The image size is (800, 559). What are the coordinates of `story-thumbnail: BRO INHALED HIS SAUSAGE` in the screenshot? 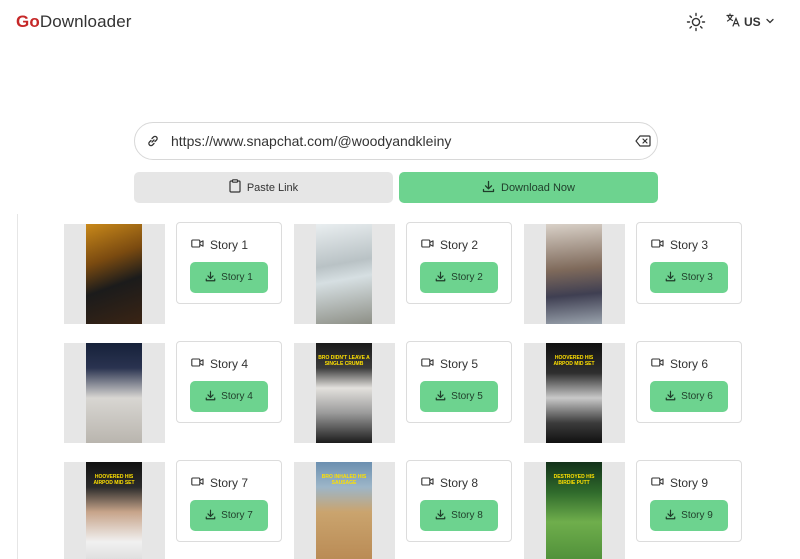 It's located at (344, 510).